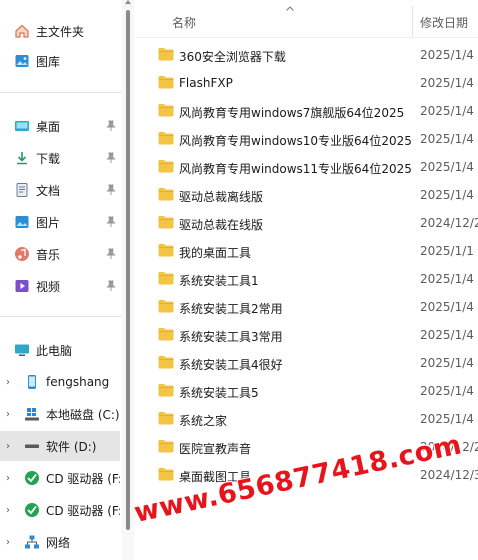 This screenshot has height=560, width=478. I want to click on file-row: 驱动总裁在线版 2024/12/2, so click(306, 223).